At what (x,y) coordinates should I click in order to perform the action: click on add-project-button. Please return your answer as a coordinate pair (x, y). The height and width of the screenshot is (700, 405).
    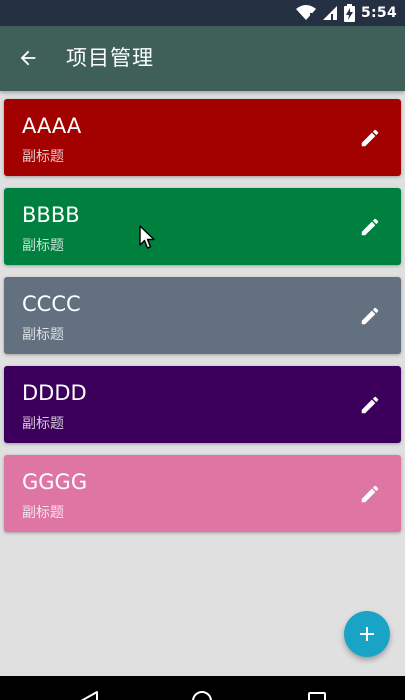
    Looking at the image, I should click on (367, 634).